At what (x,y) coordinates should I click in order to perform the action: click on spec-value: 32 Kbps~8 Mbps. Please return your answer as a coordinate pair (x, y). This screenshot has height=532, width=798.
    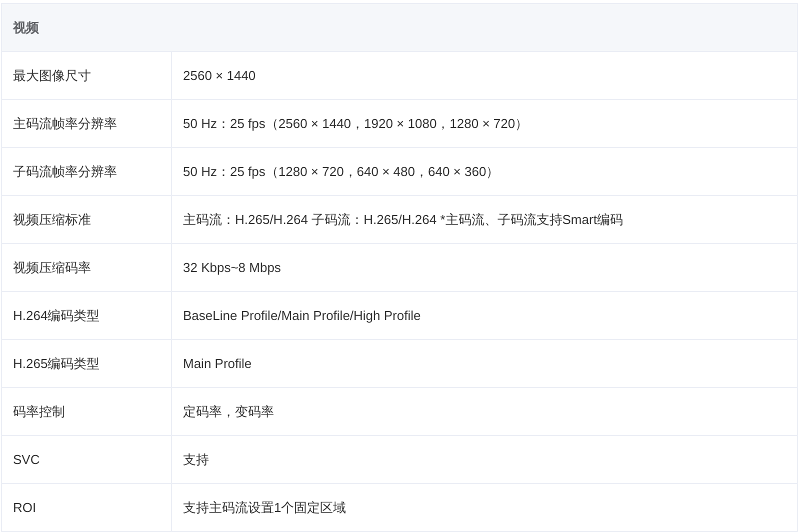
    Looking at the image, I should click on (485, 268).